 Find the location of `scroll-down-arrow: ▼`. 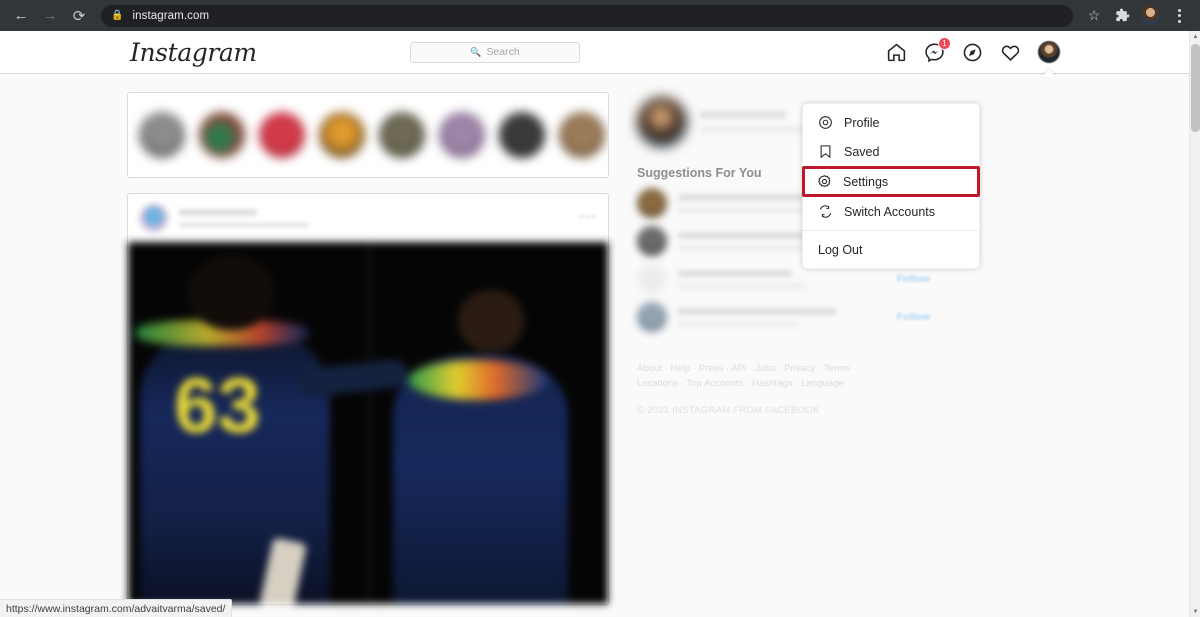

scroll-down-arrow: ▼ is located at coordinates (1195, 611).